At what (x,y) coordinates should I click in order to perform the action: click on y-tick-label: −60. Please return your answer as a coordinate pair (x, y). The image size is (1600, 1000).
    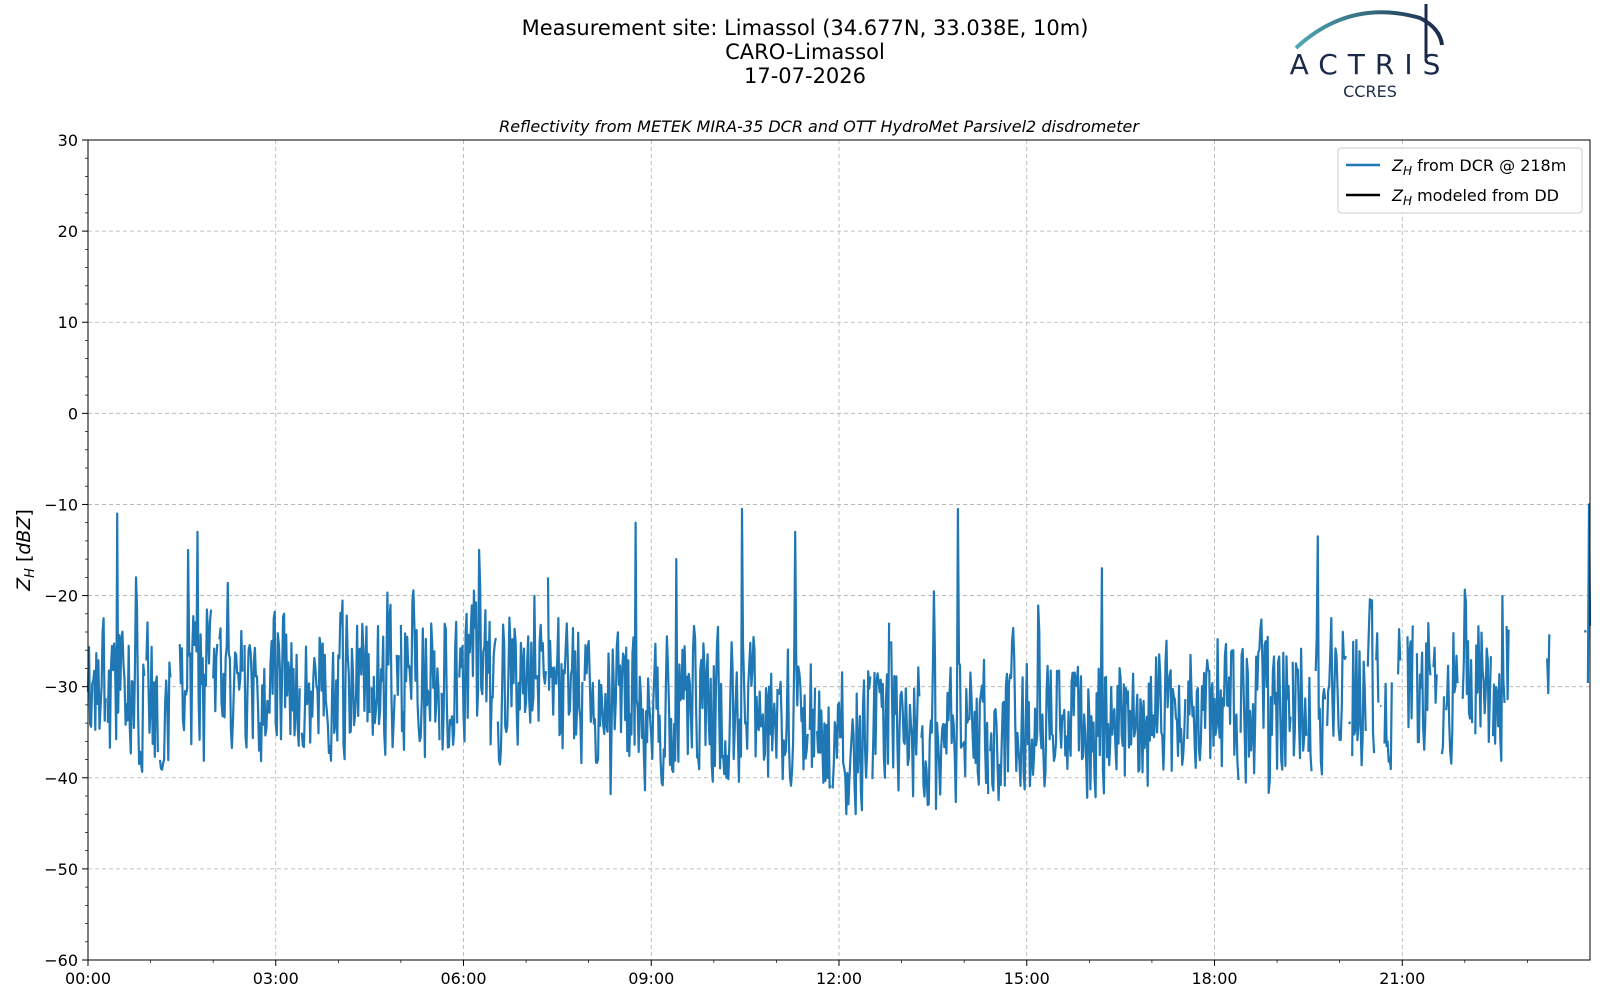
    Looking at the image, I should click on (61, 960).